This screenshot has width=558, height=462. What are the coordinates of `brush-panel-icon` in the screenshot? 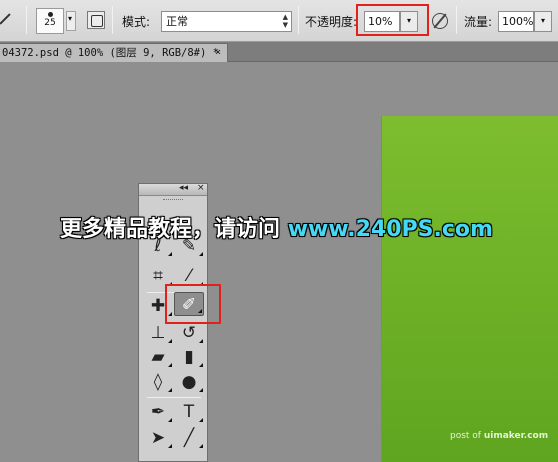 It's located at (96, 20).